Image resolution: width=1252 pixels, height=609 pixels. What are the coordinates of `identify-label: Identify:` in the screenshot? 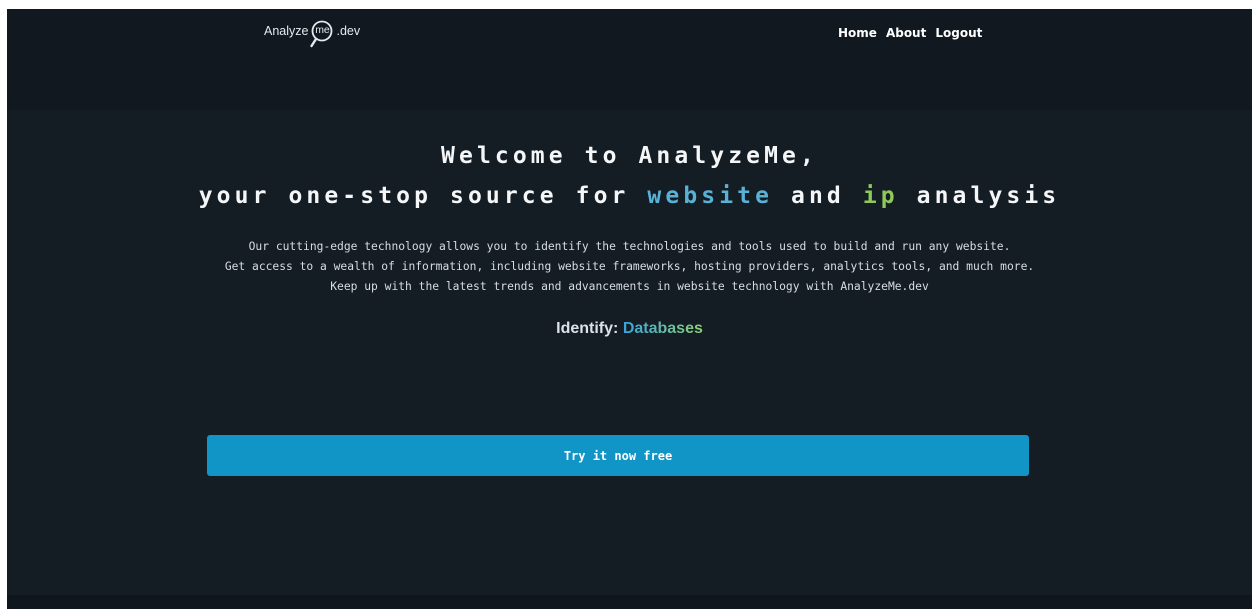 It's located at (587, 328).